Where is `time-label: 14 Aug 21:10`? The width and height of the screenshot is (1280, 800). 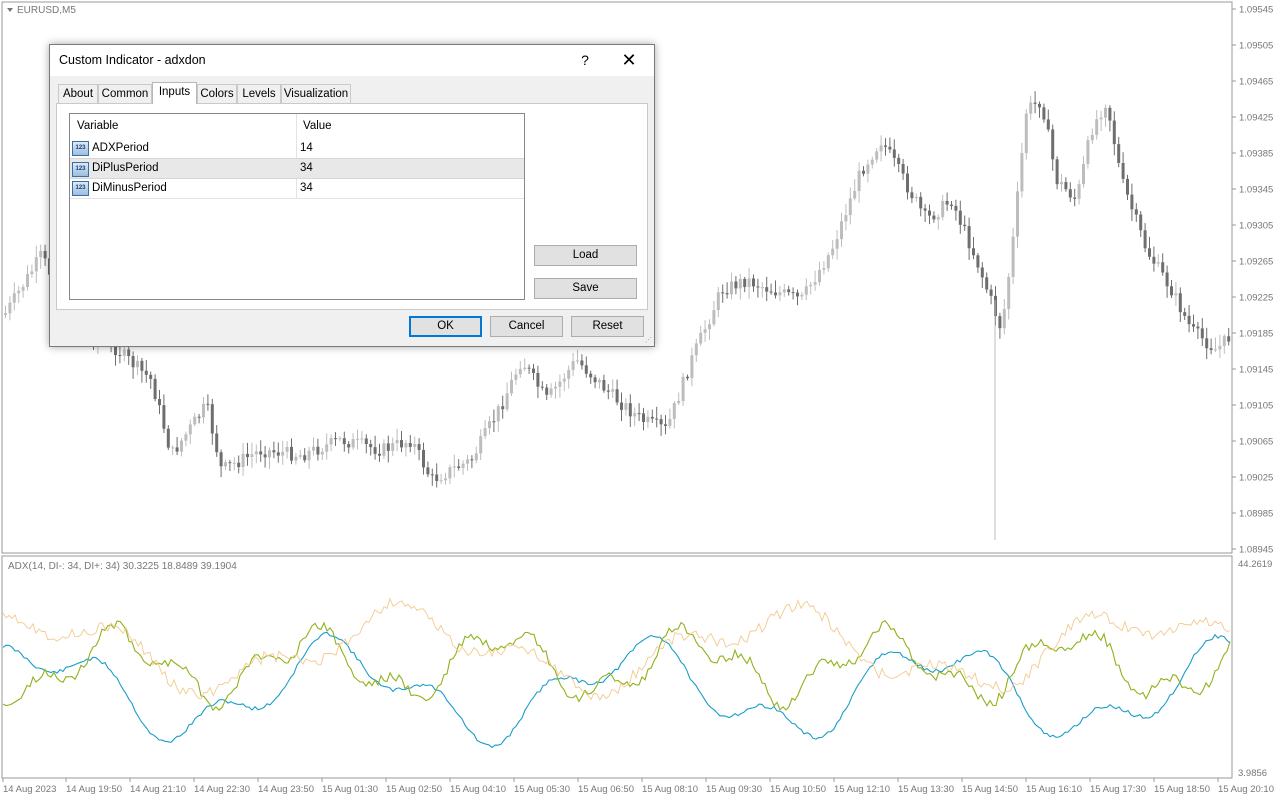
time-label: 14 Aug 21:10 is located at coordinates (158, 789).